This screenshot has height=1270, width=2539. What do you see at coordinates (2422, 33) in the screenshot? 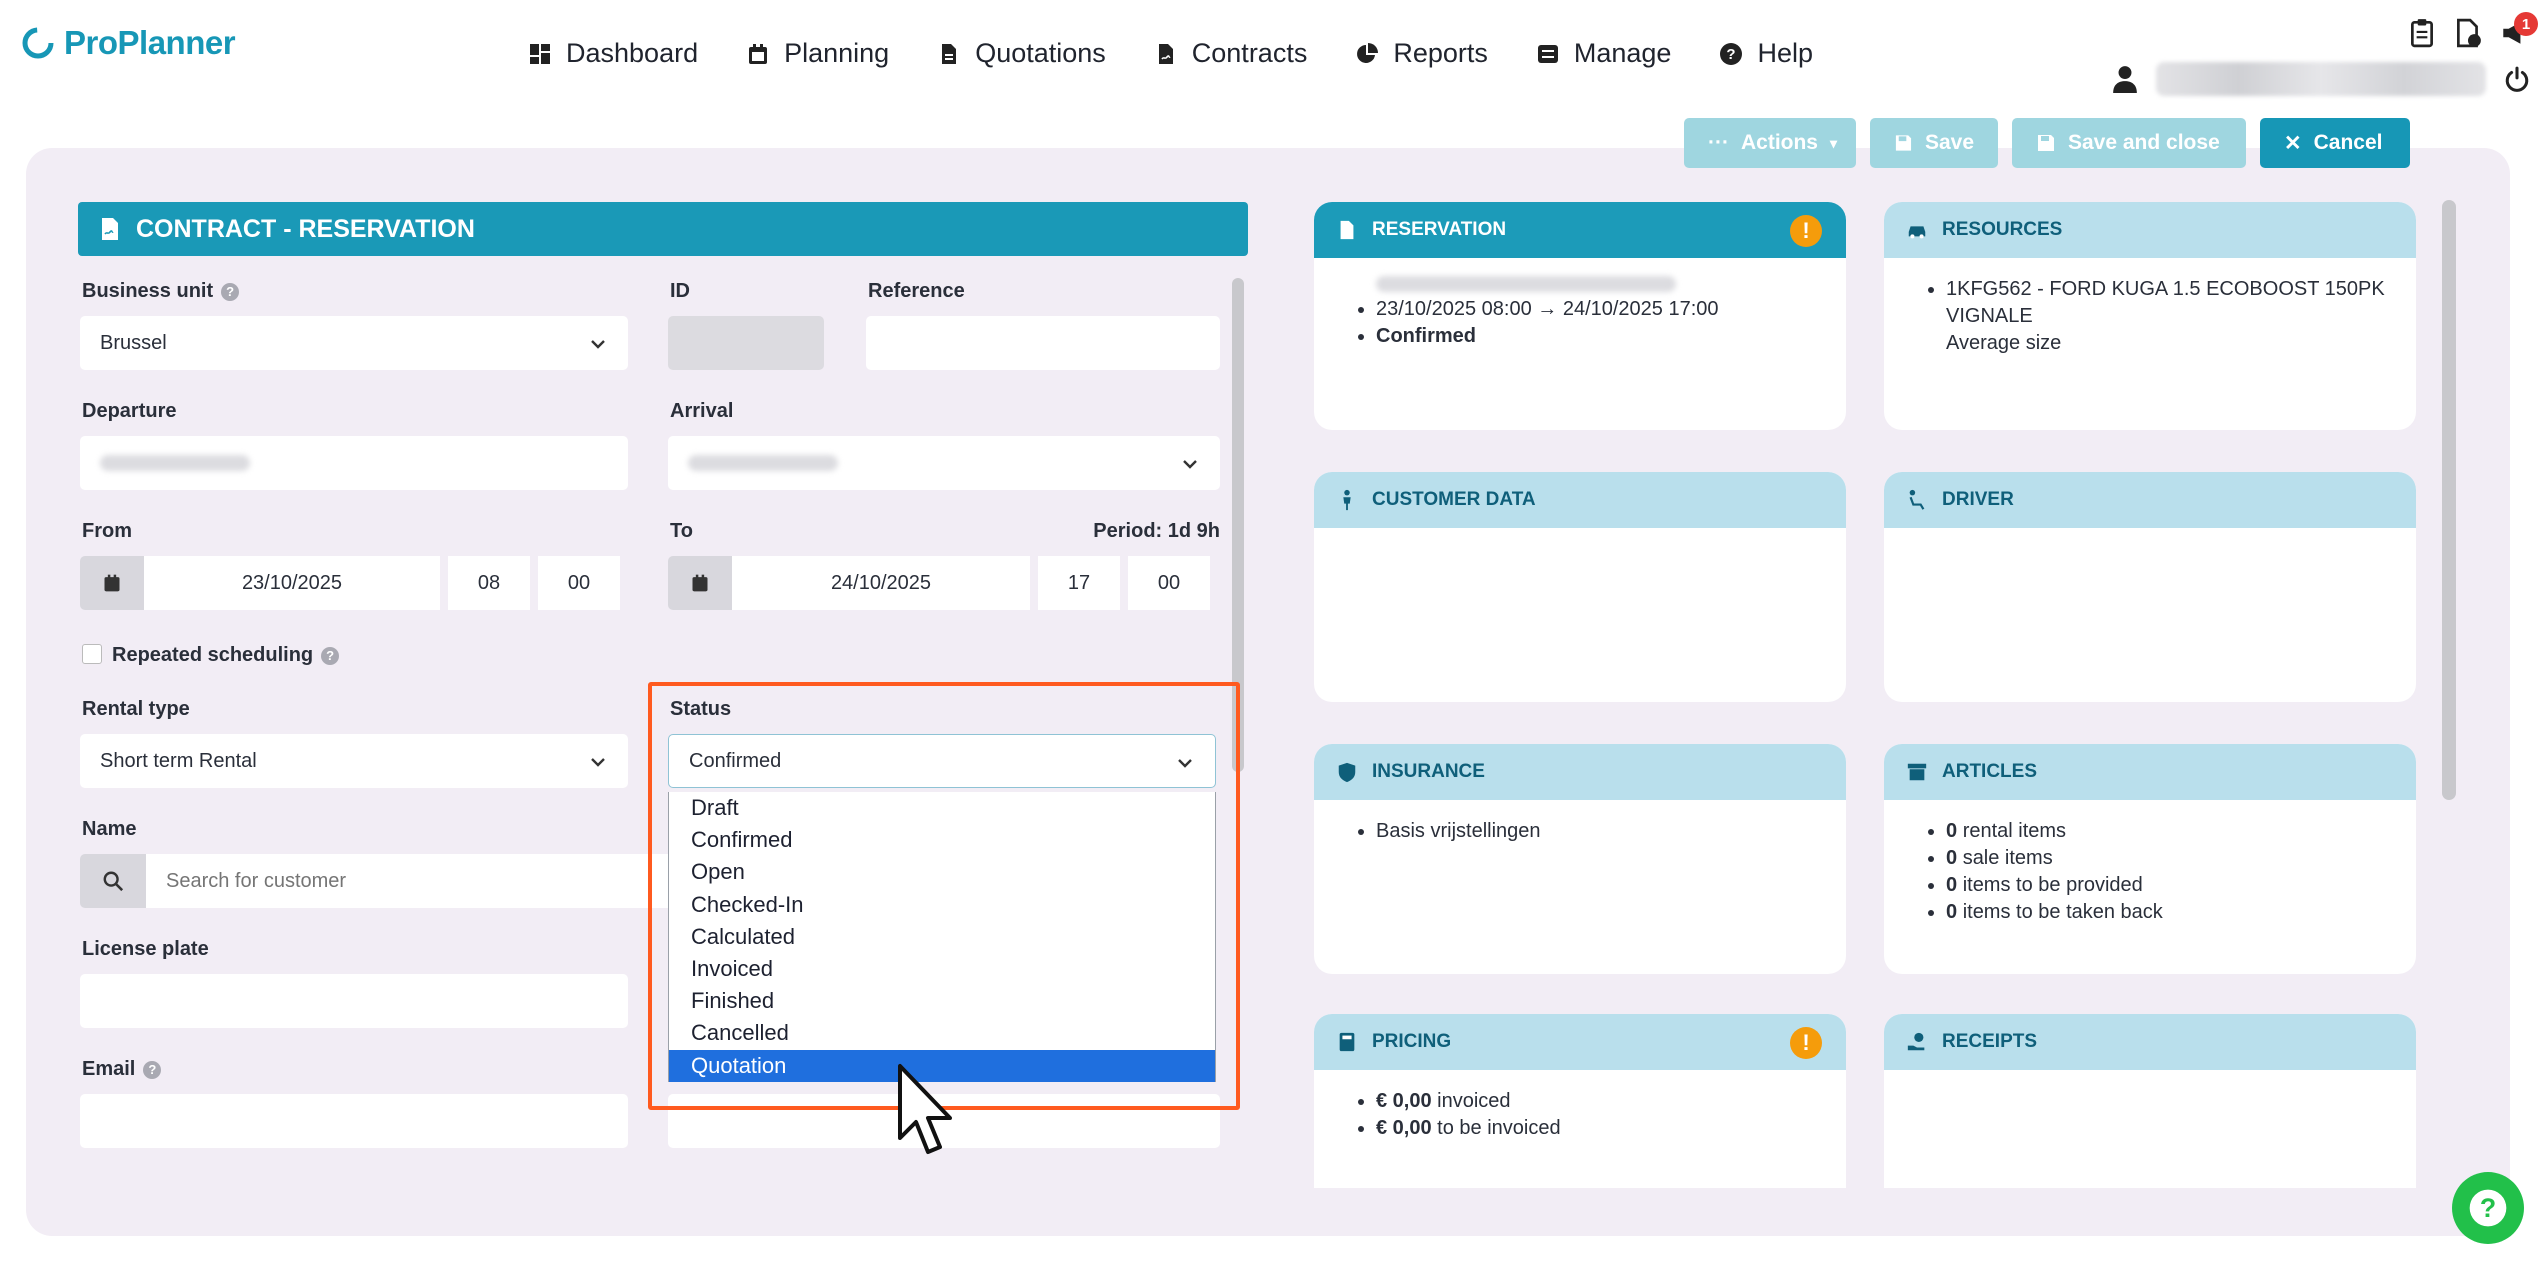
I see `clipboard-icon` at bounding box center [2422, 33].